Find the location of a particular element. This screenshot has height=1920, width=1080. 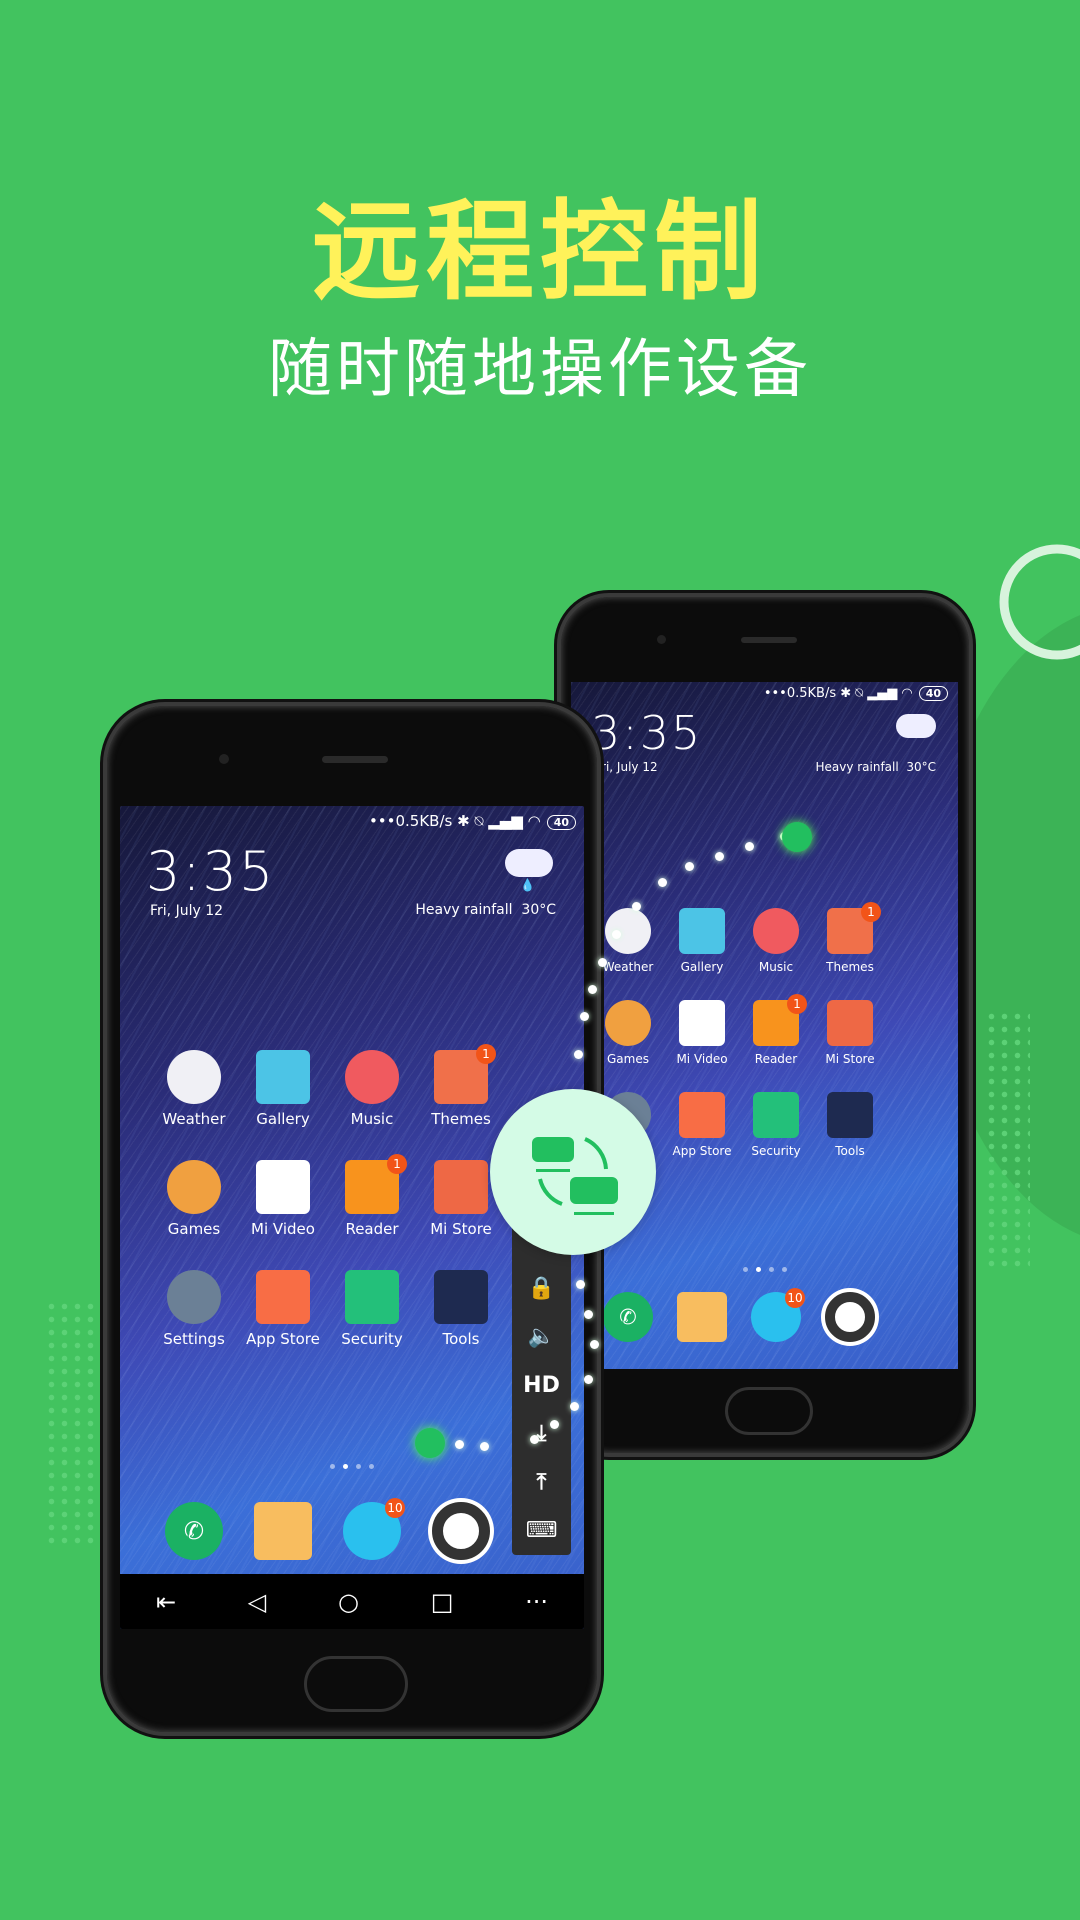

gallery-icon is located at coordinates (702, 931).